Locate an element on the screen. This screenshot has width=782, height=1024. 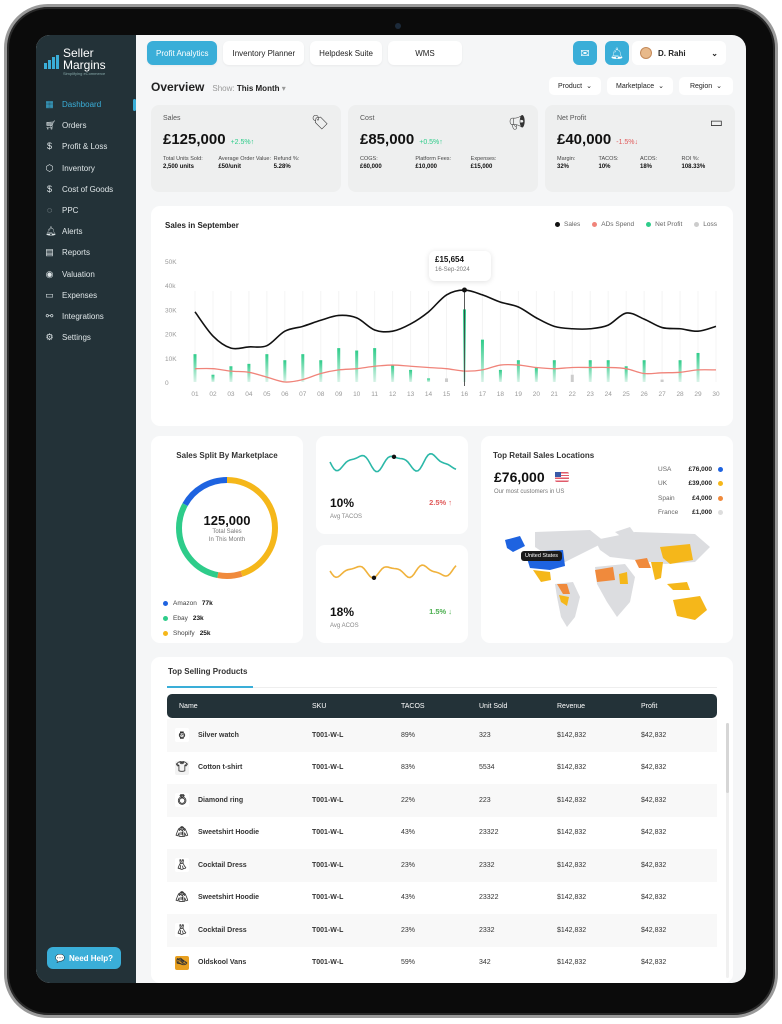
country-name: UK is located at coordinates (663, 484).